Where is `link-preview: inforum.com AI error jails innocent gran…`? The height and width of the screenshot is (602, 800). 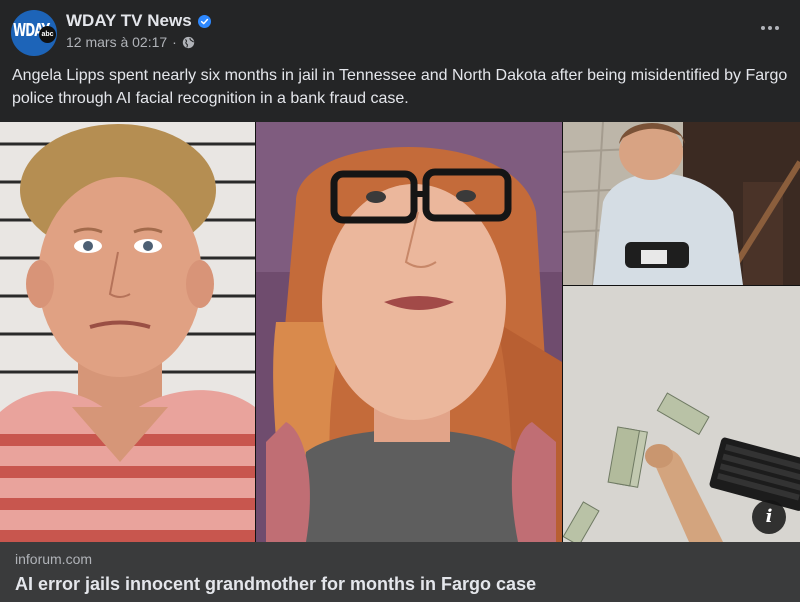 link-preview: inforum.com AI error jails innocent gran… is located at coordinates (400, 572).